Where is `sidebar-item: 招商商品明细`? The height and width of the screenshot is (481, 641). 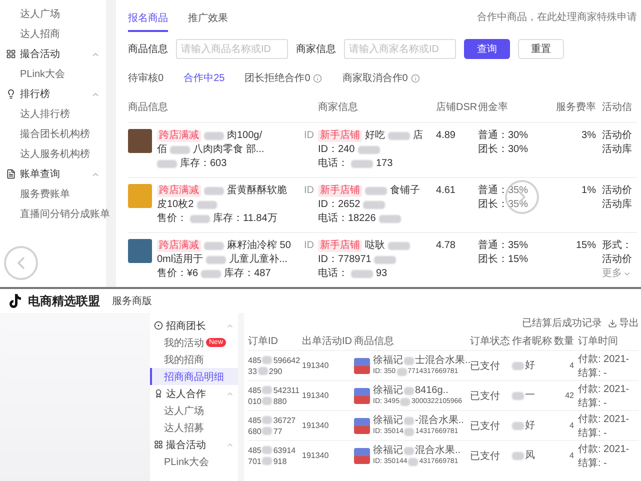 sidebar-item: 招商商品明细 is located at coordinates (194, 376).